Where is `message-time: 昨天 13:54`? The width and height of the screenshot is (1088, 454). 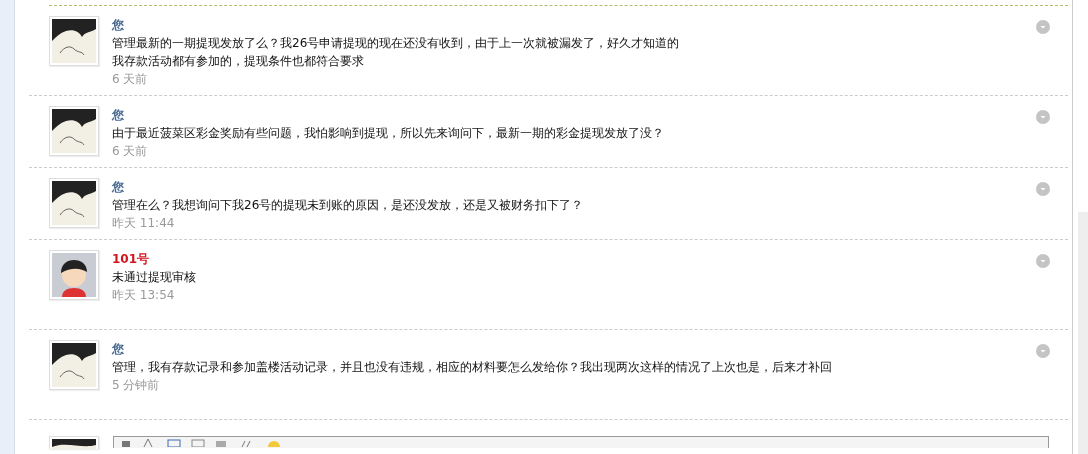
message-time: 昨天 13:54 is located at coordinates (144, 295).